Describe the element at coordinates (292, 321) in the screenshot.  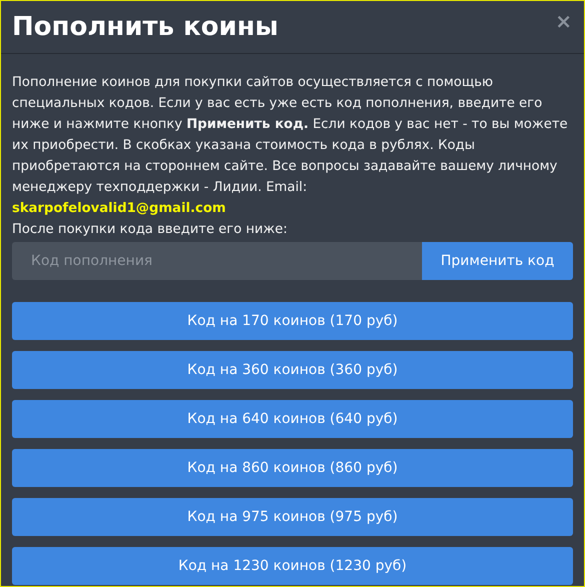
I see `code-package-button: Код на 170 коинов (170 руб)` at that location.